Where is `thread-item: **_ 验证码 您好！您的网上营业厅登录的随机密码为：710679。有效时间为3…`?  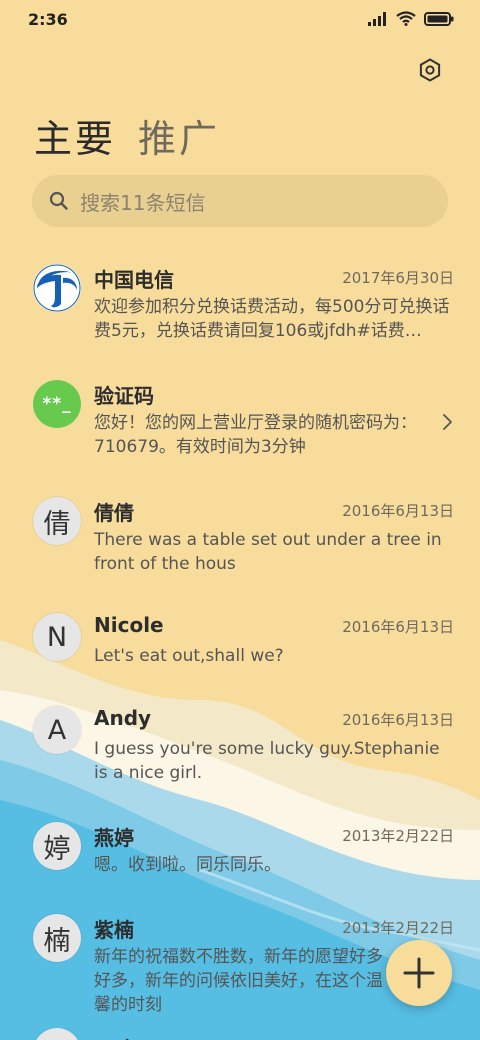
thread-item: **_ 验证码 您好！您的网上营业厅登录的随机密码为：710679。有效时间为3… is located at coordinates (240, 420).